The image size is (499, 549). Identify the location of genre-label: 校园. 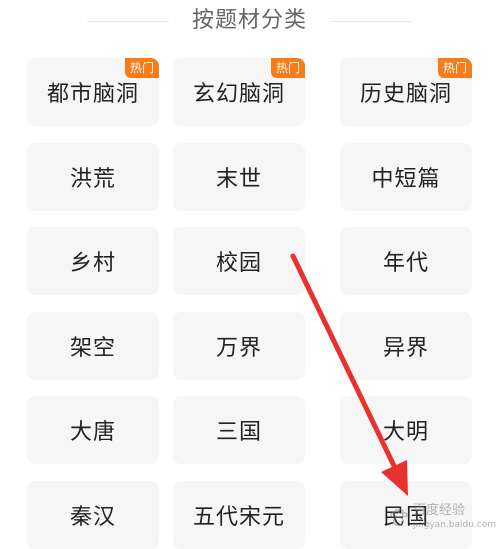
(238, 263).